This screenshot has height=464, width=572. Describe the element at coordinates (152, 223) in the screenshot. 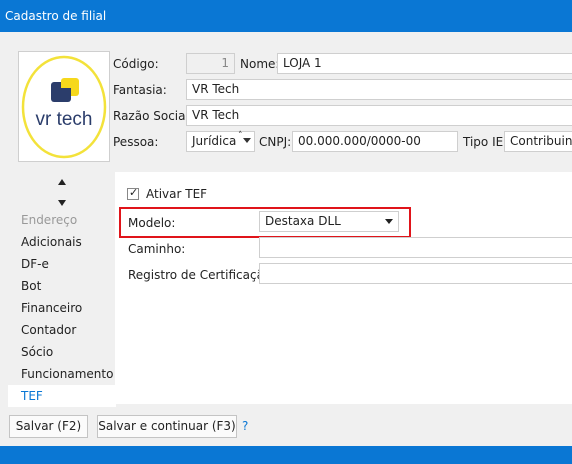

I see `modelo-label: Modelo:` at that location.